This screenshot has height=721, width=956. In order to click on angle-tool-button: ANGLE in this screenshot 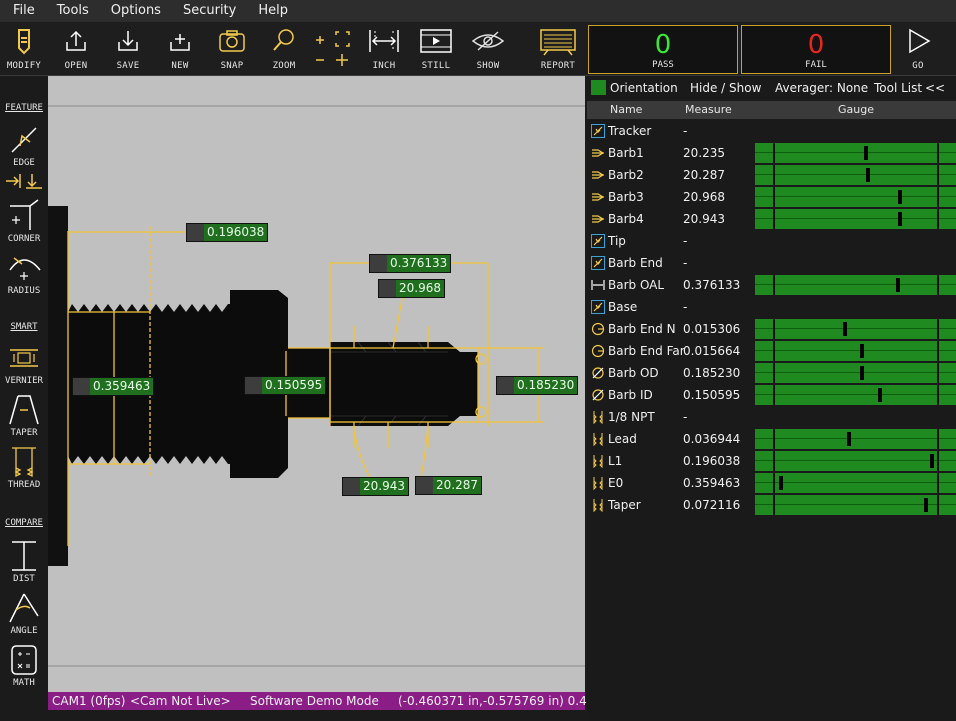, I will do `click(24, 613)`.